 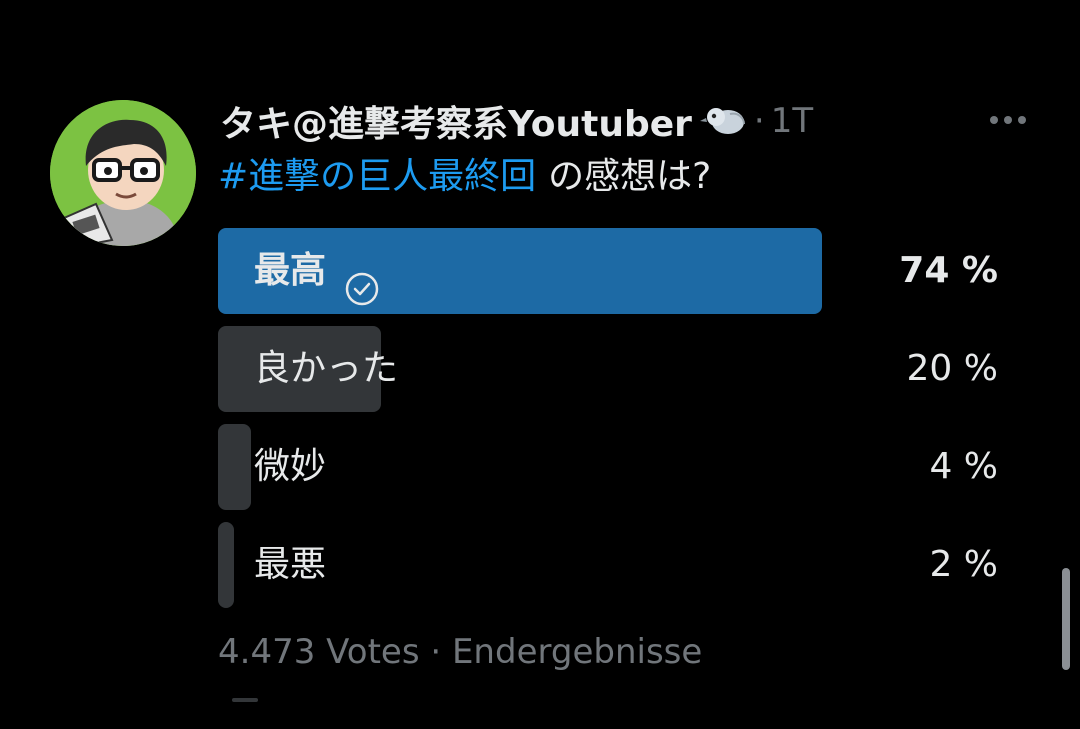 I want to click on poll-option-percent: 20 %, so click(x=952, y=368).